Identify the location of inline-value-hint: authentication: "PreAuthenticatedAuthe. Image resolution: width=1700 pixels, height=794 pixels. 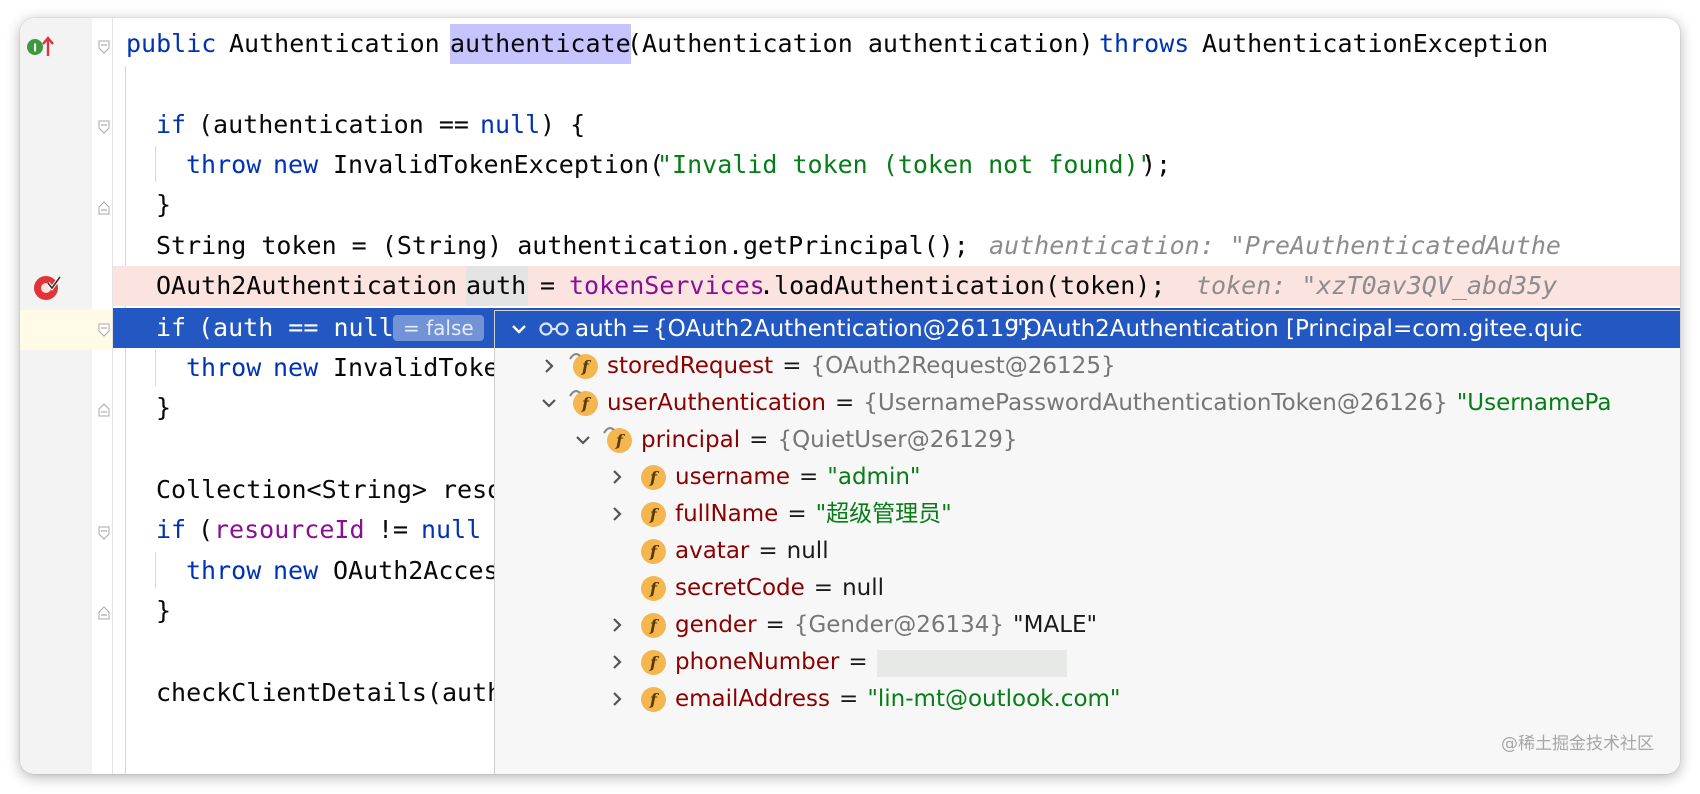
(1275, 246).